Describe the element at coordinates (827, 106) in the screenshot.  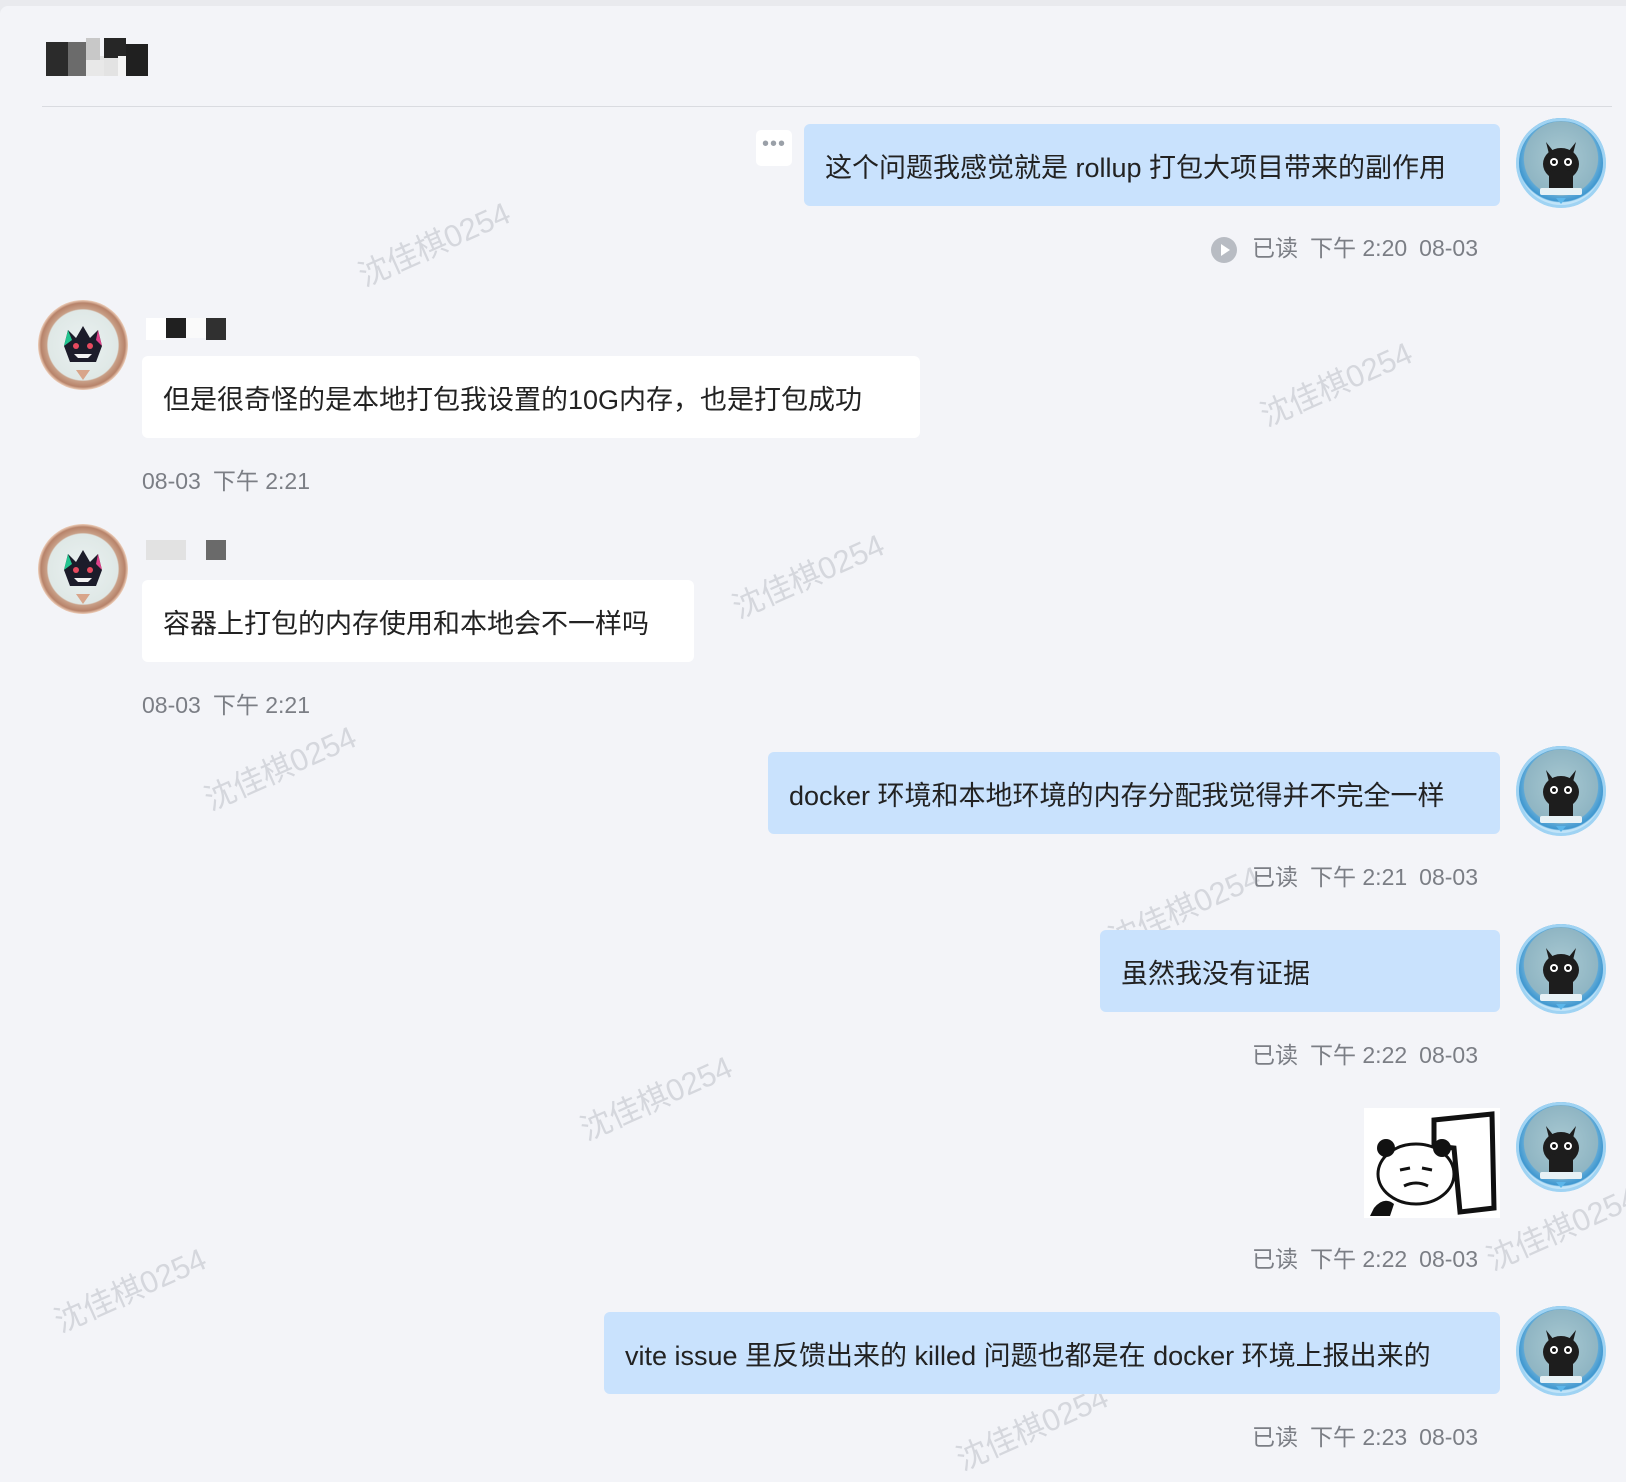
I see `header-divider` at that location.